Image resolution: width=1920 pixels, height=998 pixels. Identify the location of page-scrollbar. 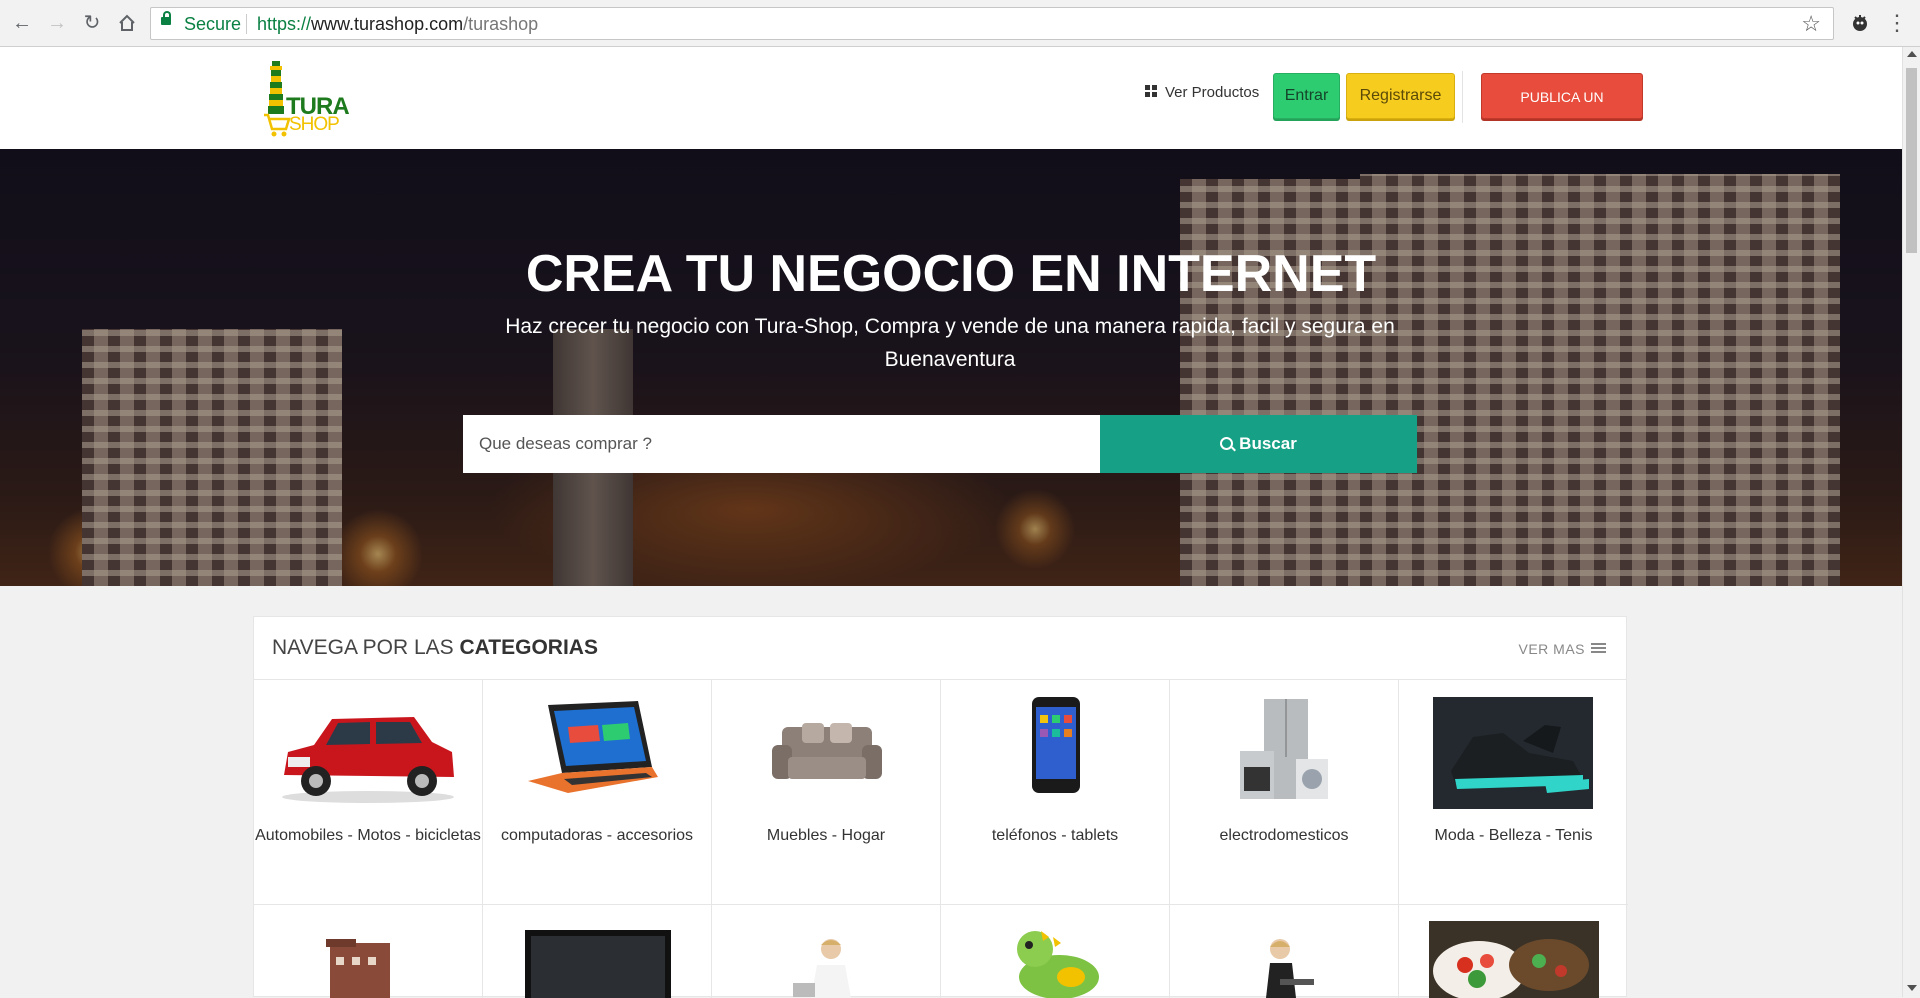
(1911, 522).